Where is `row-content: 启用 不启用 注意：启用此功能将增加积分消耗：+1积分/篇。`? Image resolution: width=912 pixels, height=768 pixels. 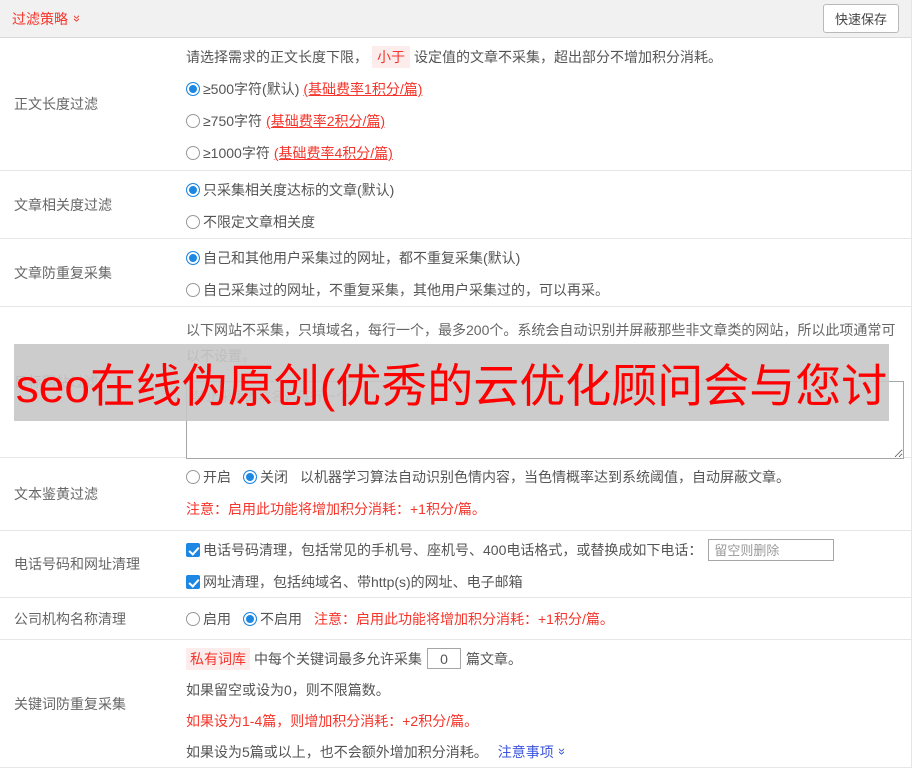 row-content: 启用 不启用 注意：启用此功能将增加积分消耗：+1积分/篇。 is located at coordinates (548, 618).